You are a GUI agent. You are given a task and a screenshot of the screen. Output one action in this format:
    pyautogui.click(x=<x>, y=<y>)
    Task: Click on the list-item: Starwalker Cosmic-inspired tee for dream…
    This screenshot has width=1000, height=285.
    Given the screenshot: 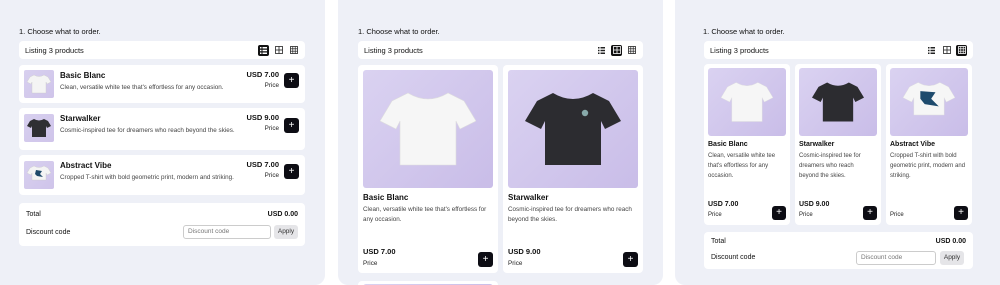 What is the action you would take?
    pyautogui.click(x=162, y=129)
    